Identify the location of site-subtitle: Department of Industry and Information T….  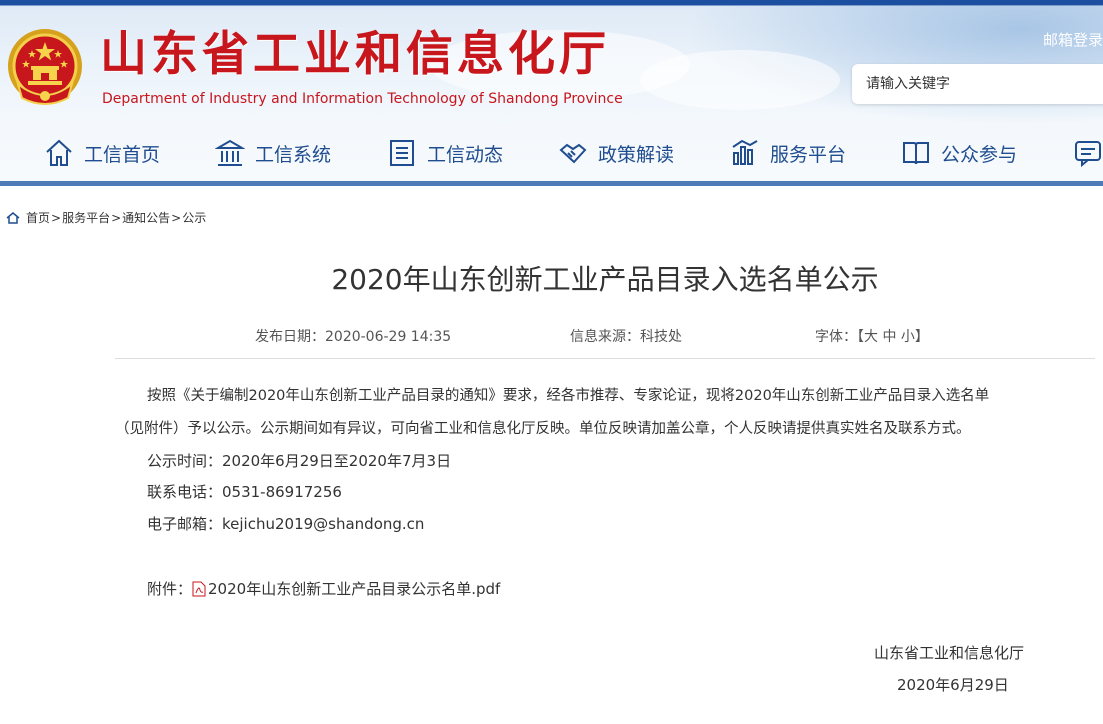
(362, 99).